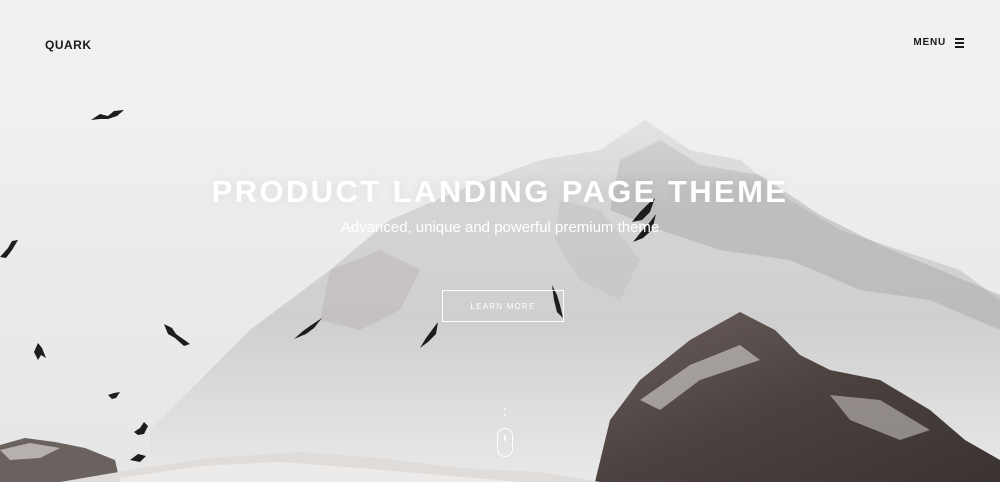 The width and height of the screenshot is (1000, 482). Describe the element at coordinates (959, 43) in the screenshot. I see `hamburger-icon` at that location.